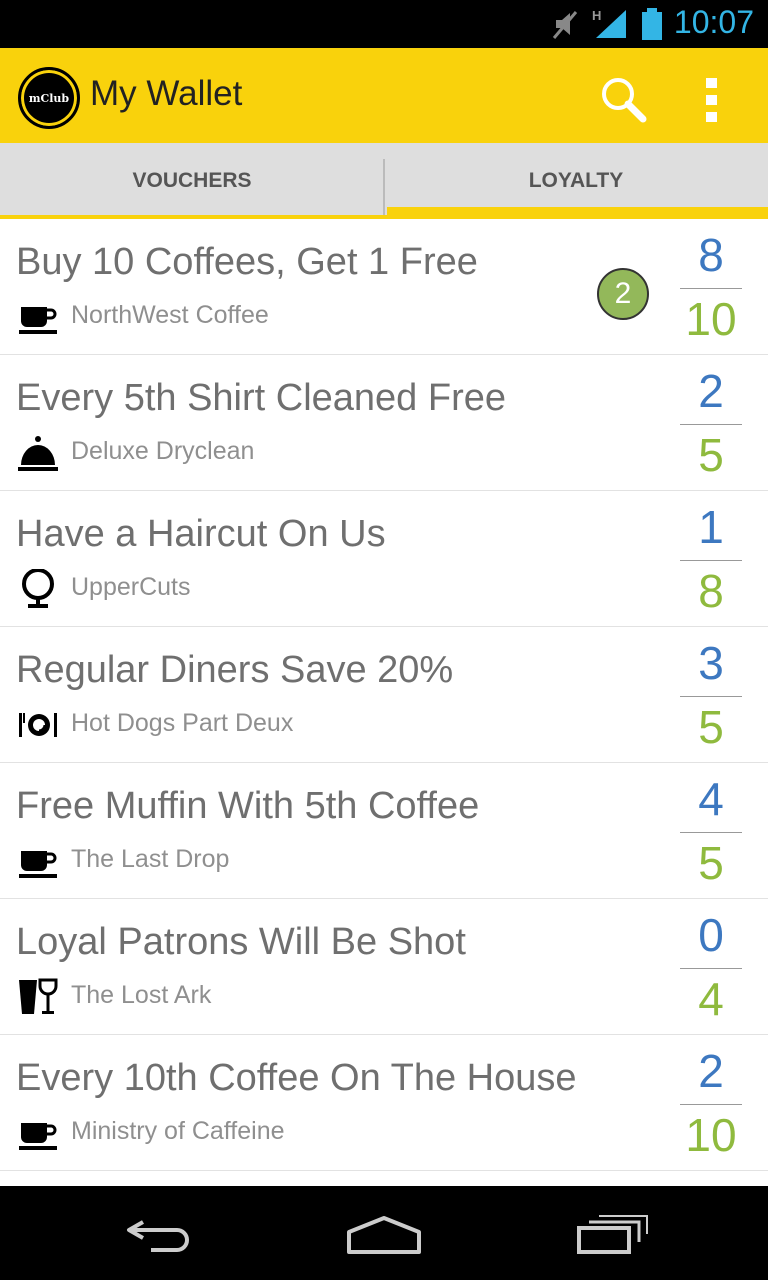 The width and height of the screenshot is (768, 1280). What do you see at coordinates (235, 670) in the screenshot?
I see `item-title: Regular Diners Save 20%` at bounding box center [235, 670].